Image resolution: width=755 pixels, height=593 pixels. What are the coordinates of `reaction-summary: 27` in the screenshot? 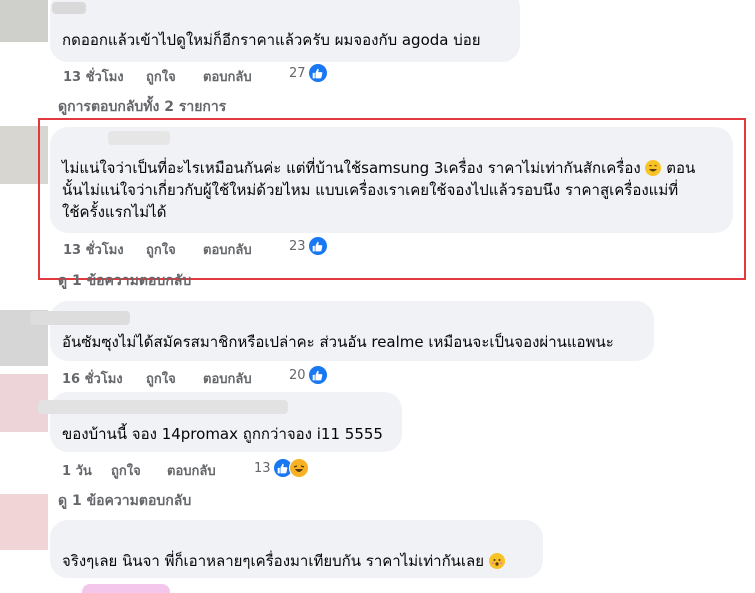 It's located at (308, 73).